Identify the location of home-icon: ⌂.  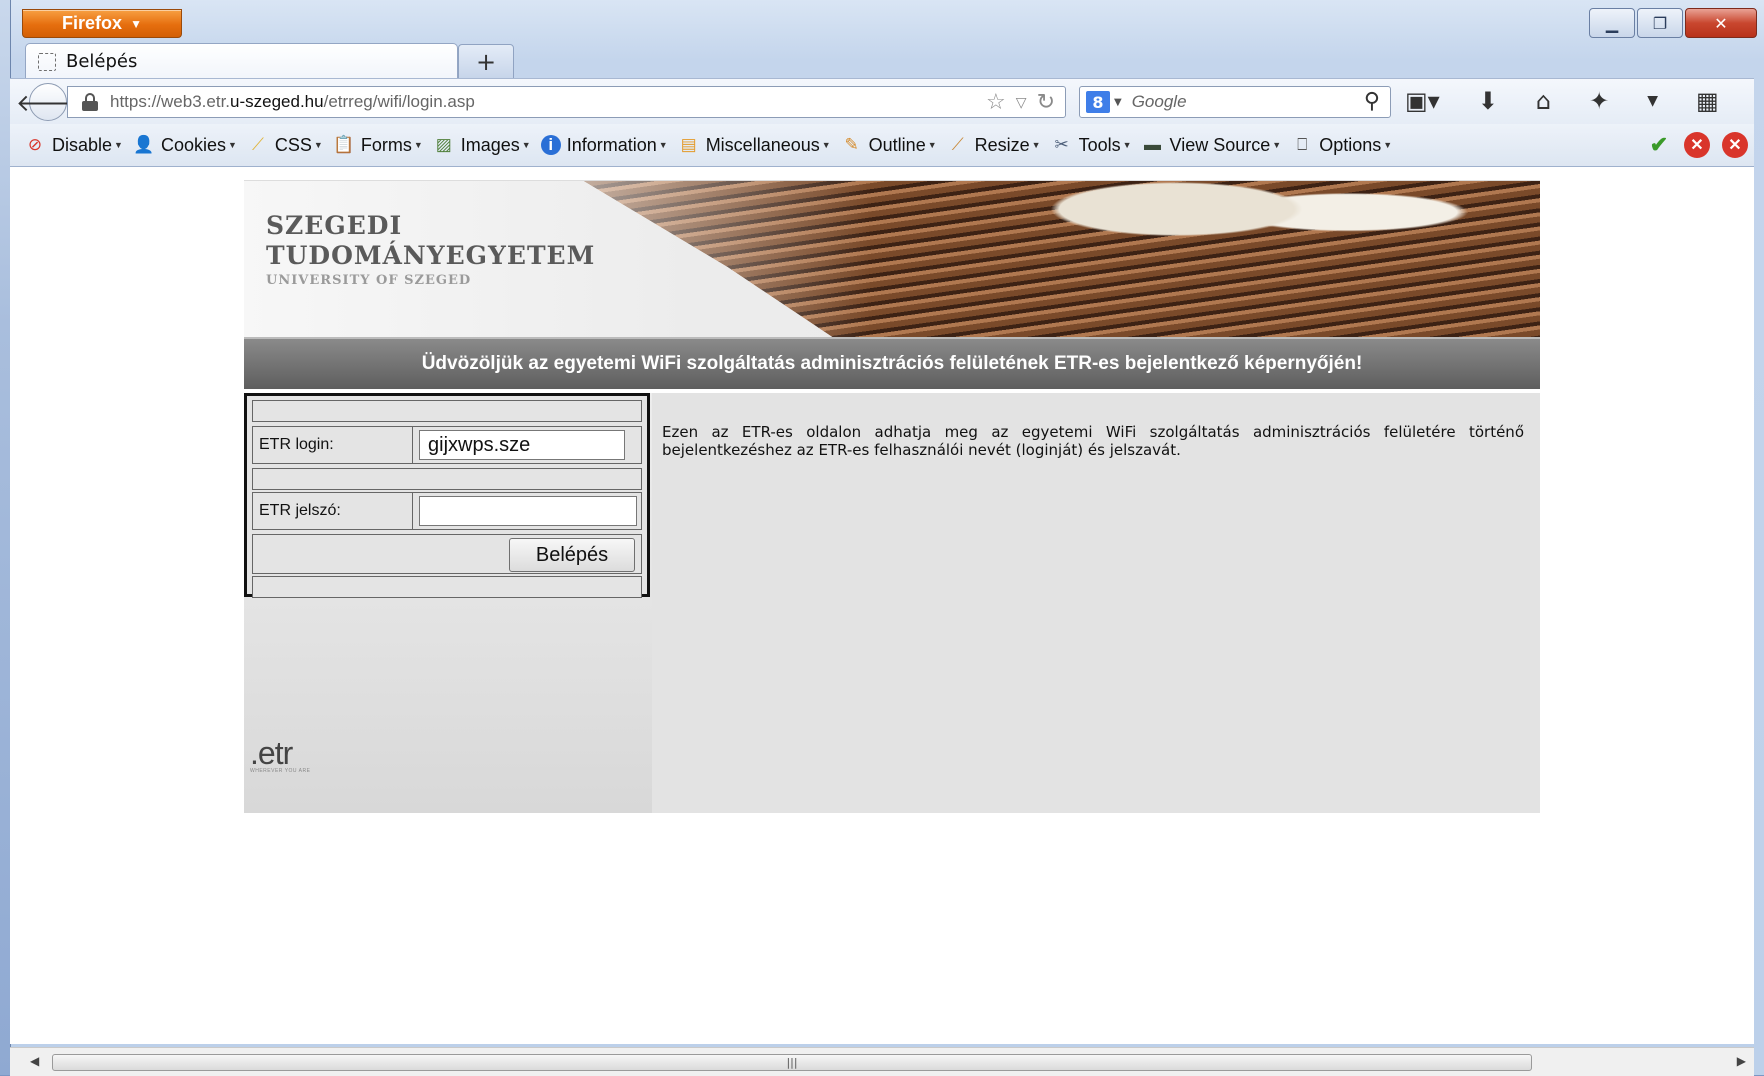
(1543, 101).